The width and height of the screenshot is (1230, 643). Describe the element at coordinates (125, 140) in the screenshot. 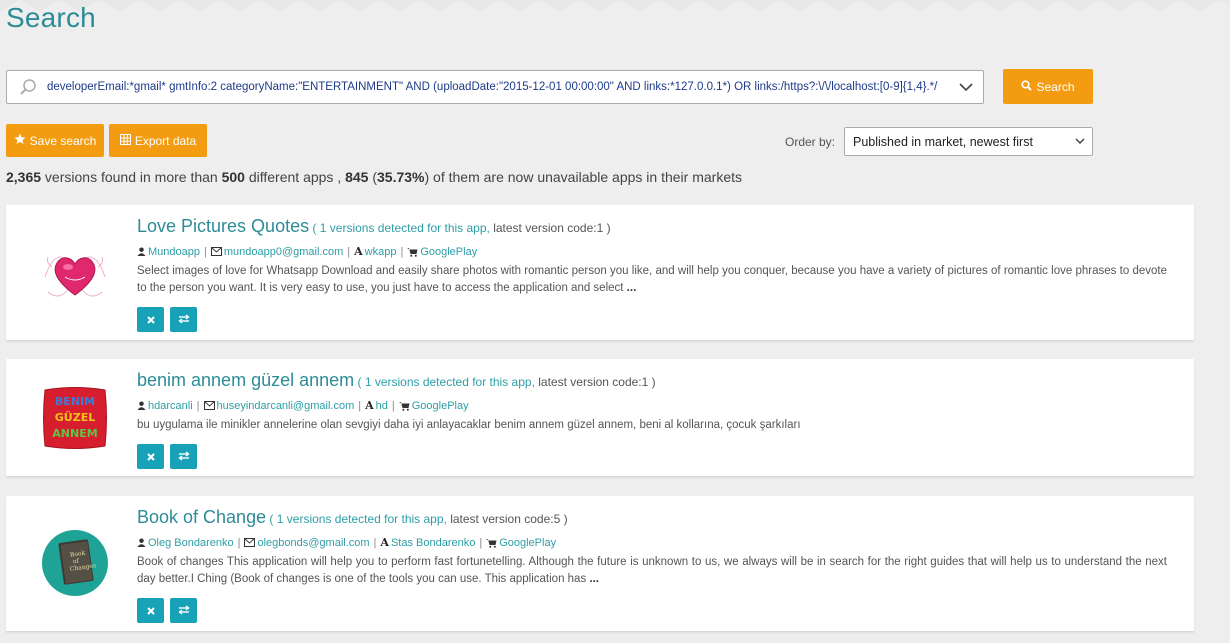

I see `table-icon` at that location.